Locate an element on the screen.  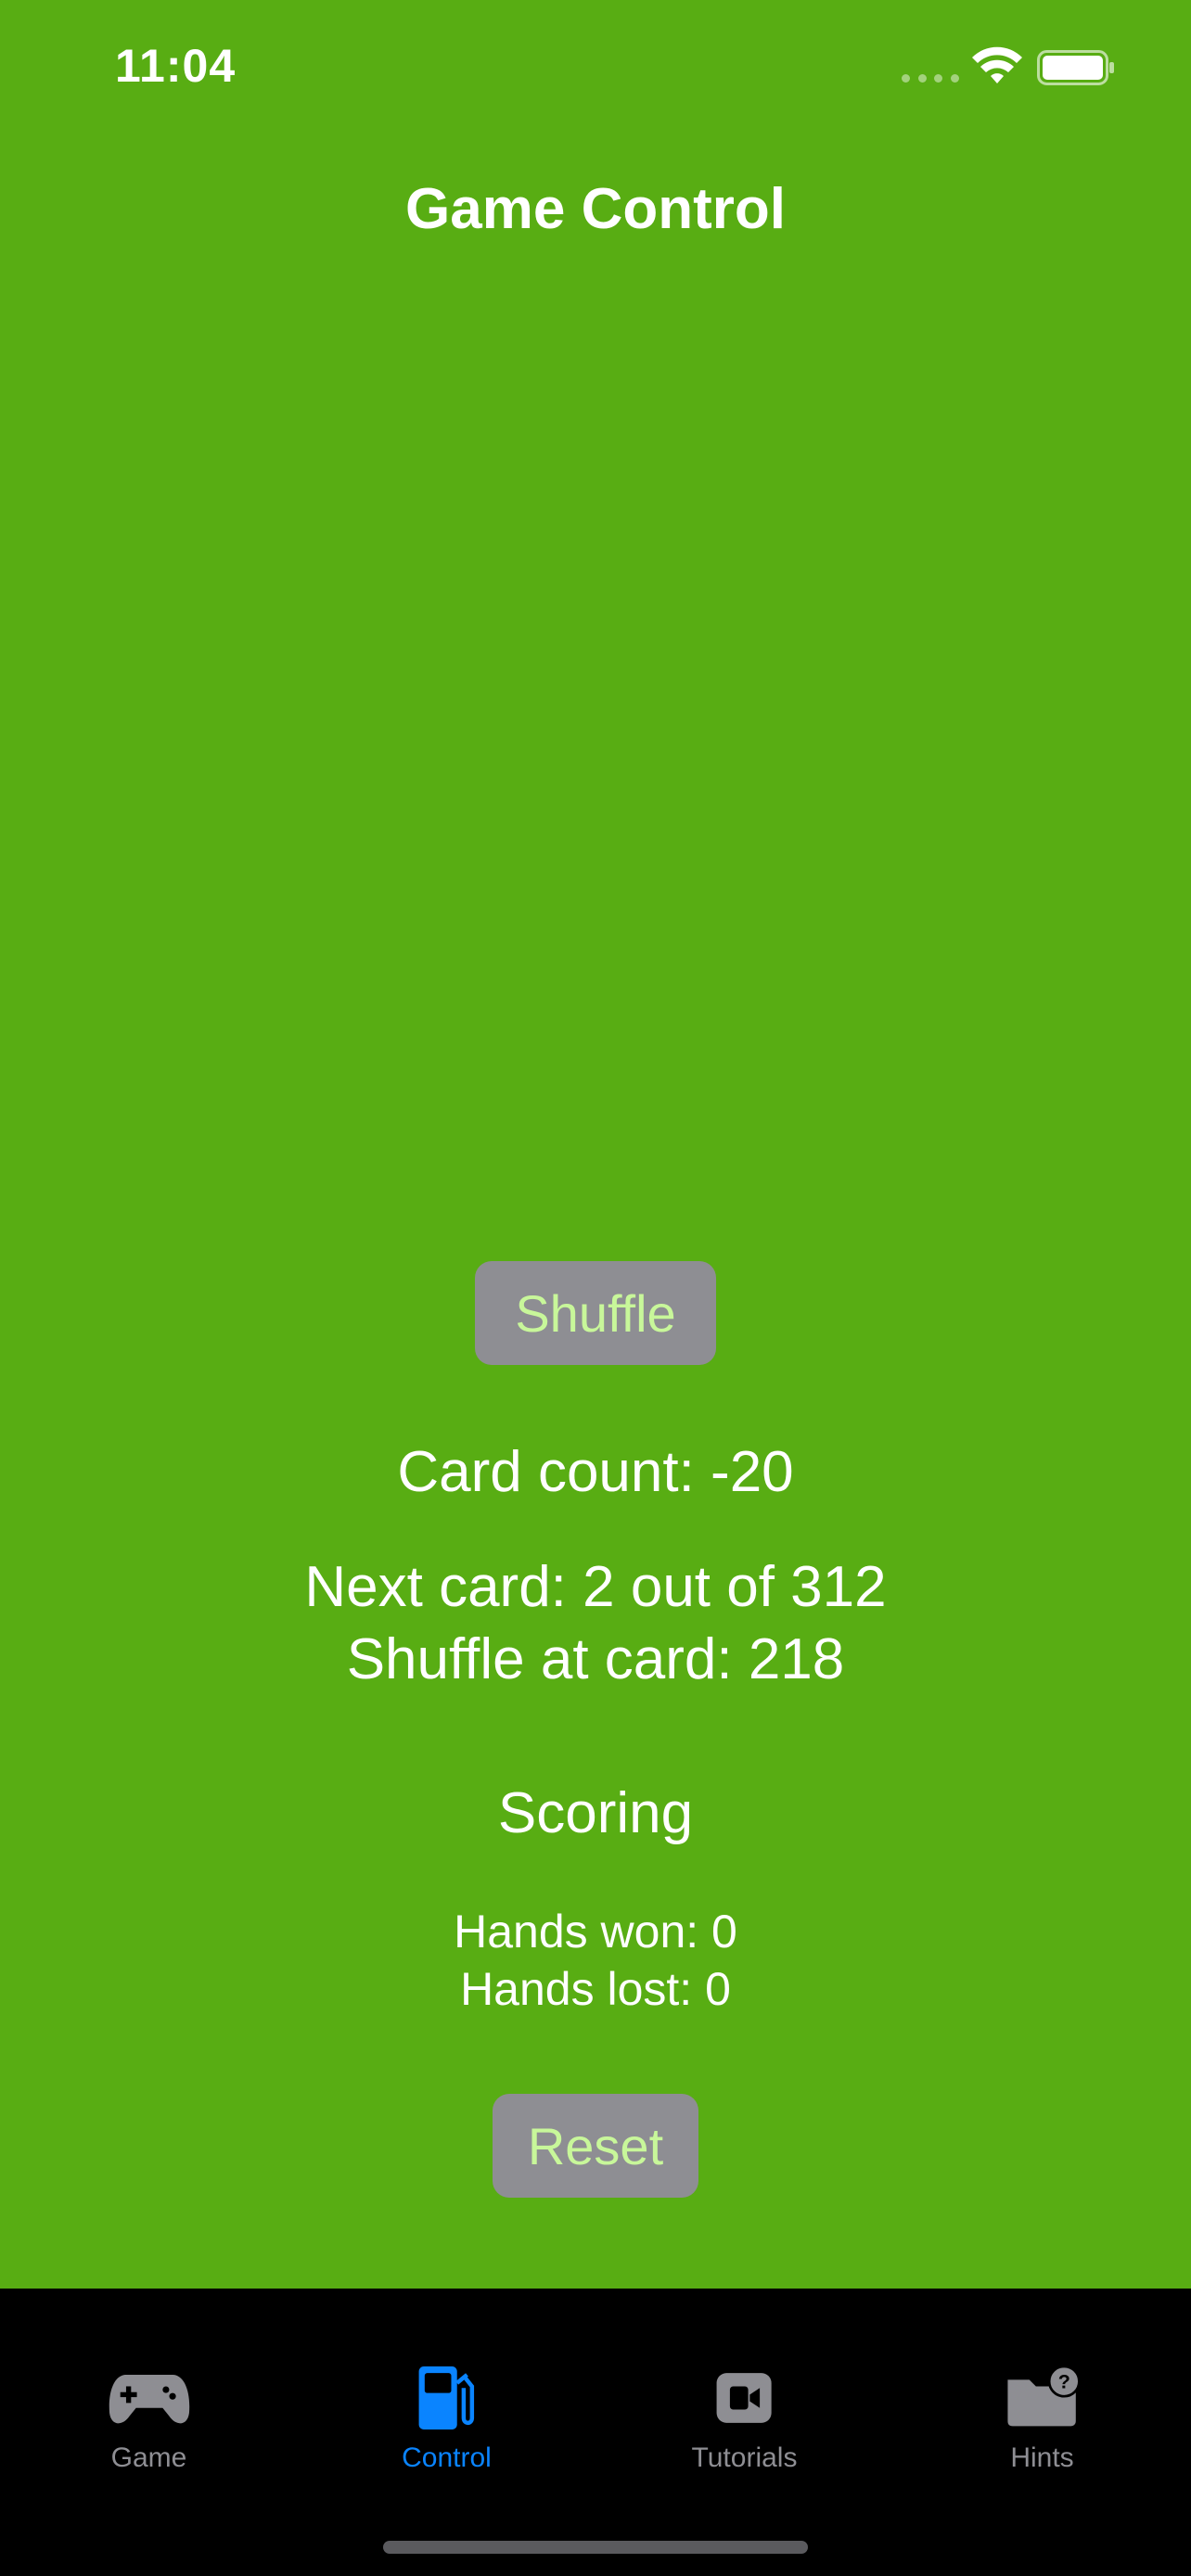
shuffle-at-label: Shuffle at card: 218 is located at coordinates (595, 1659).